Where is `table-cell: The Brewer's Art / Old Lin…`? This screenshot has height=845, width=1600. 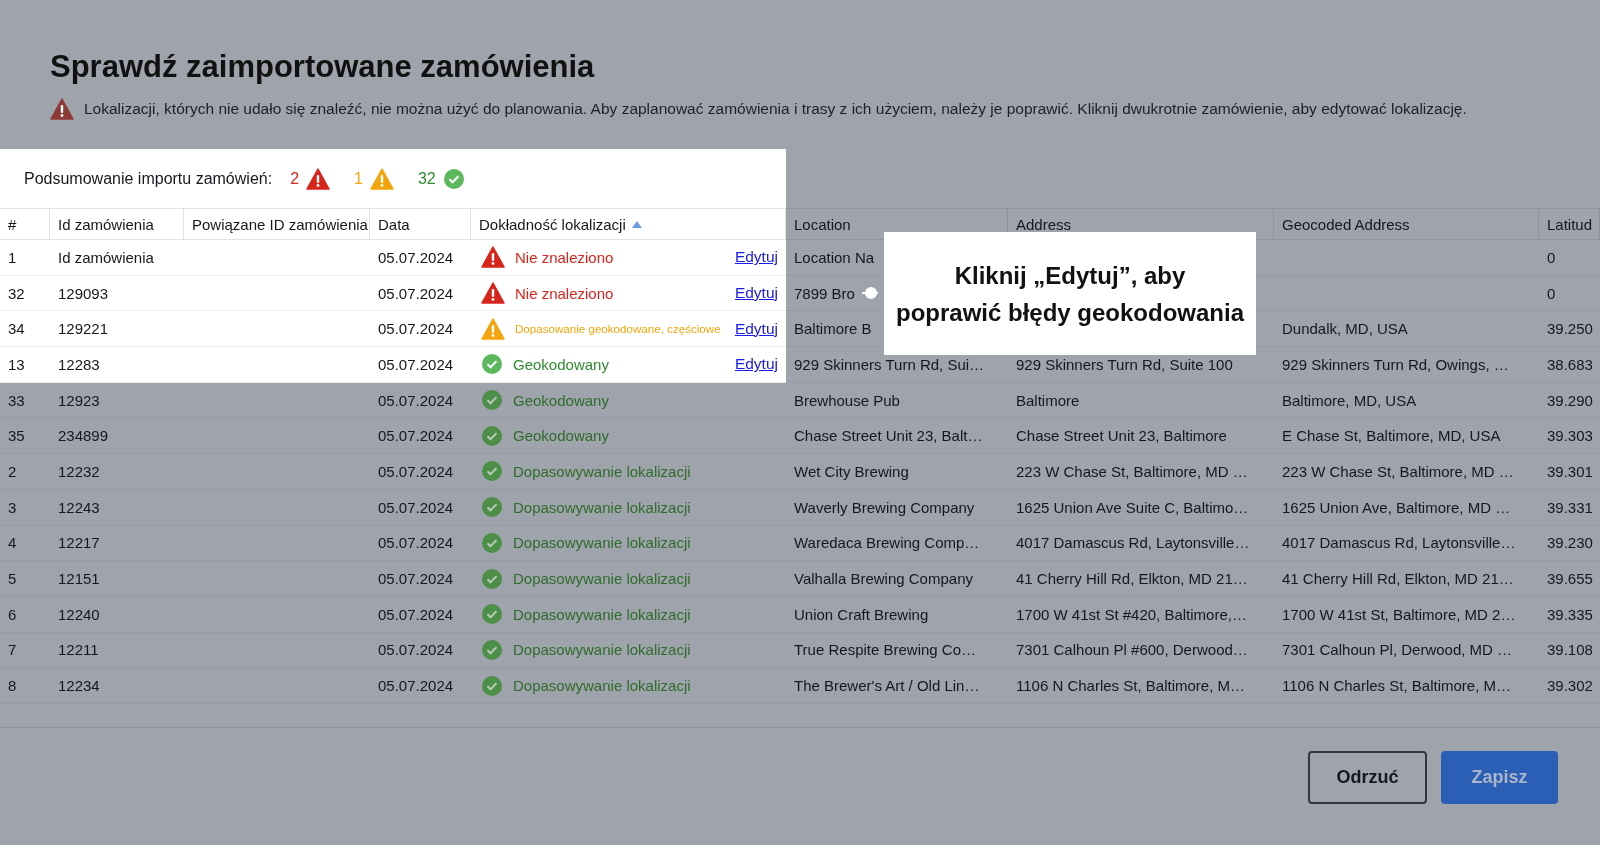 table-cell: The Brewer's Art / Old Lin… is located at coordinates (897, 686).